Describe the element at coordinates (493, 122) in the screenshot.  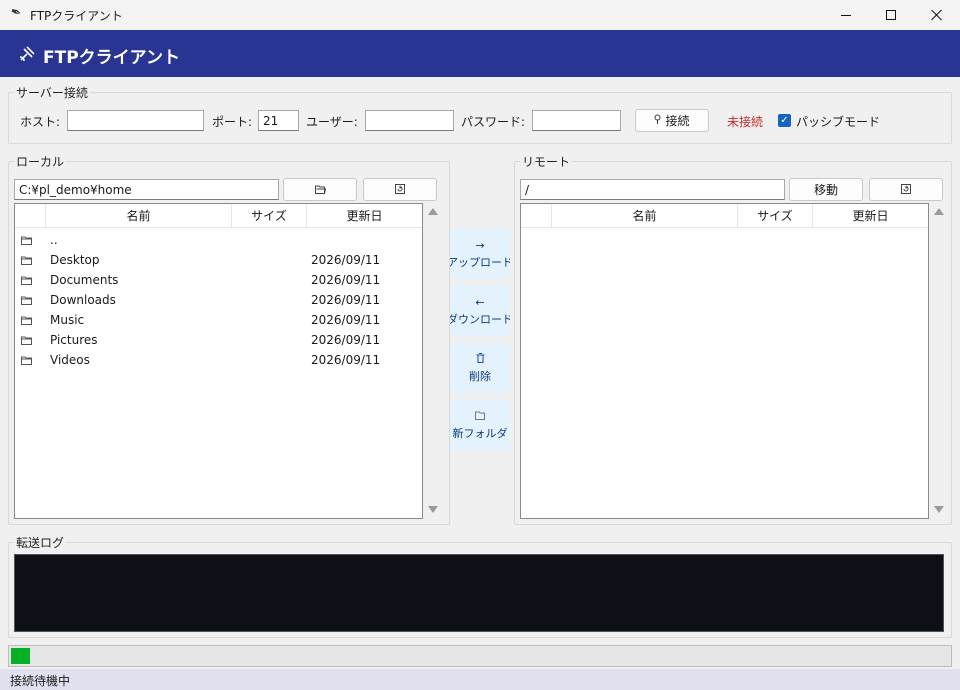
I see `password-label: パスワード:` at that location.